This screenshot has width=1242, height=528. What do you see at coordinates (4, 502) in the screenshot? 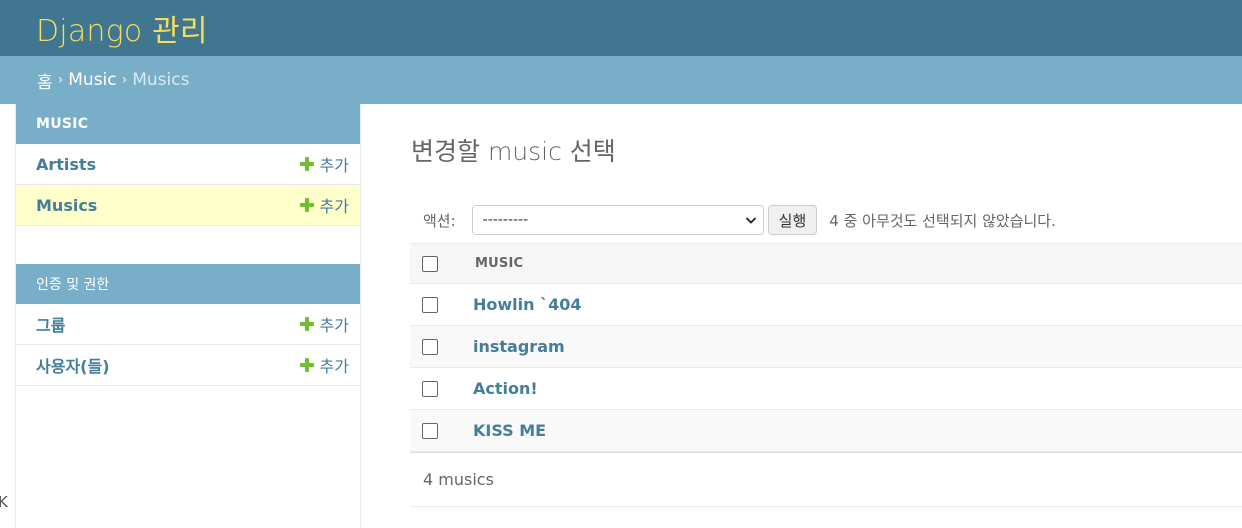
I see `sidebar-toggle-label: K` at bounding box center [4, 502].